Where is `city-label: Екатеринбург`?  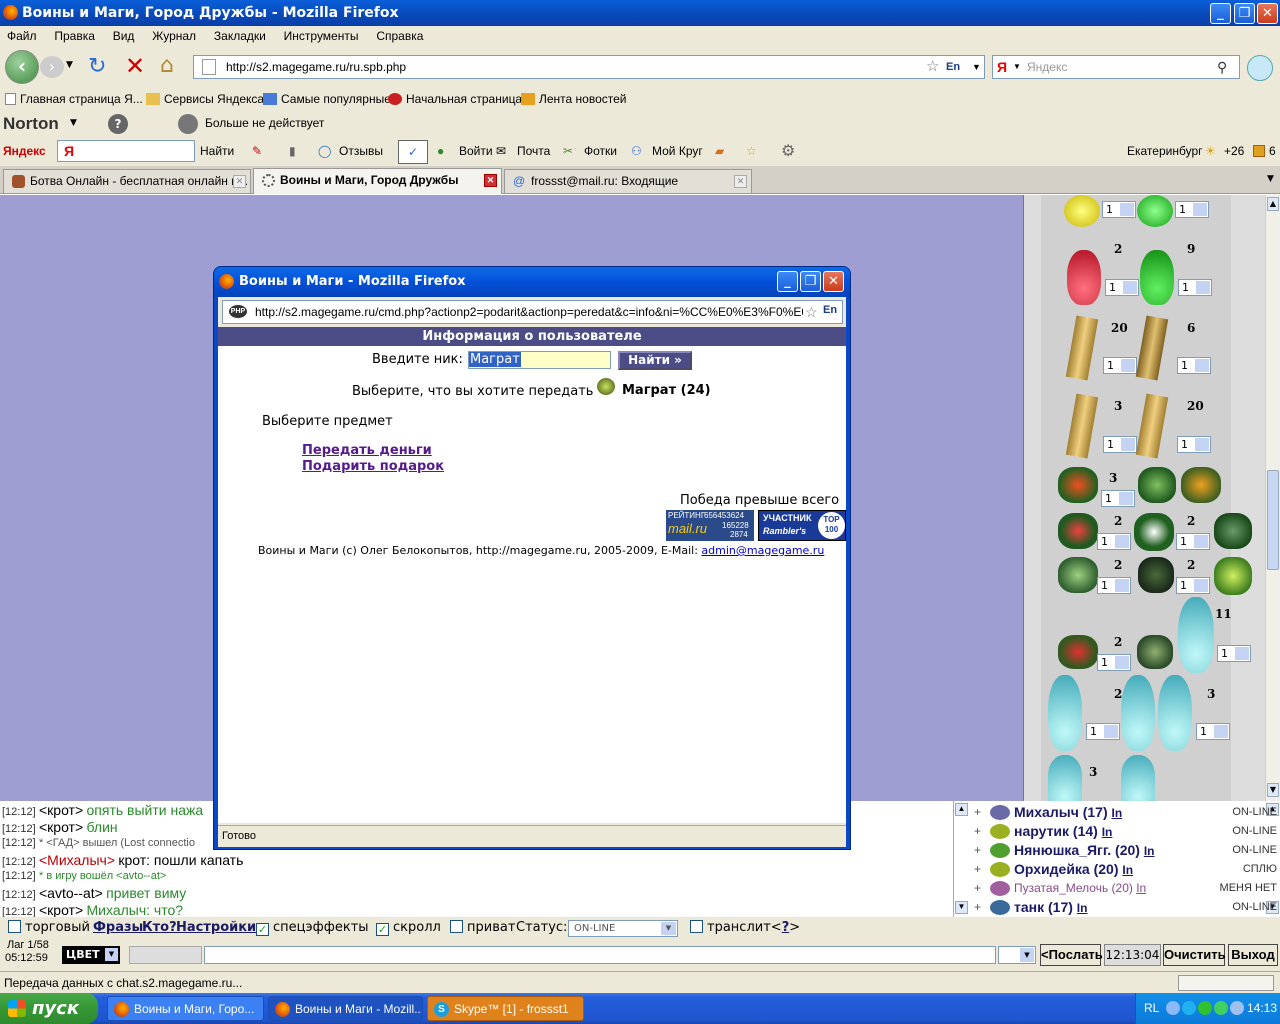
city-label: Екатеринбург is located at coordinates (1165, 151).